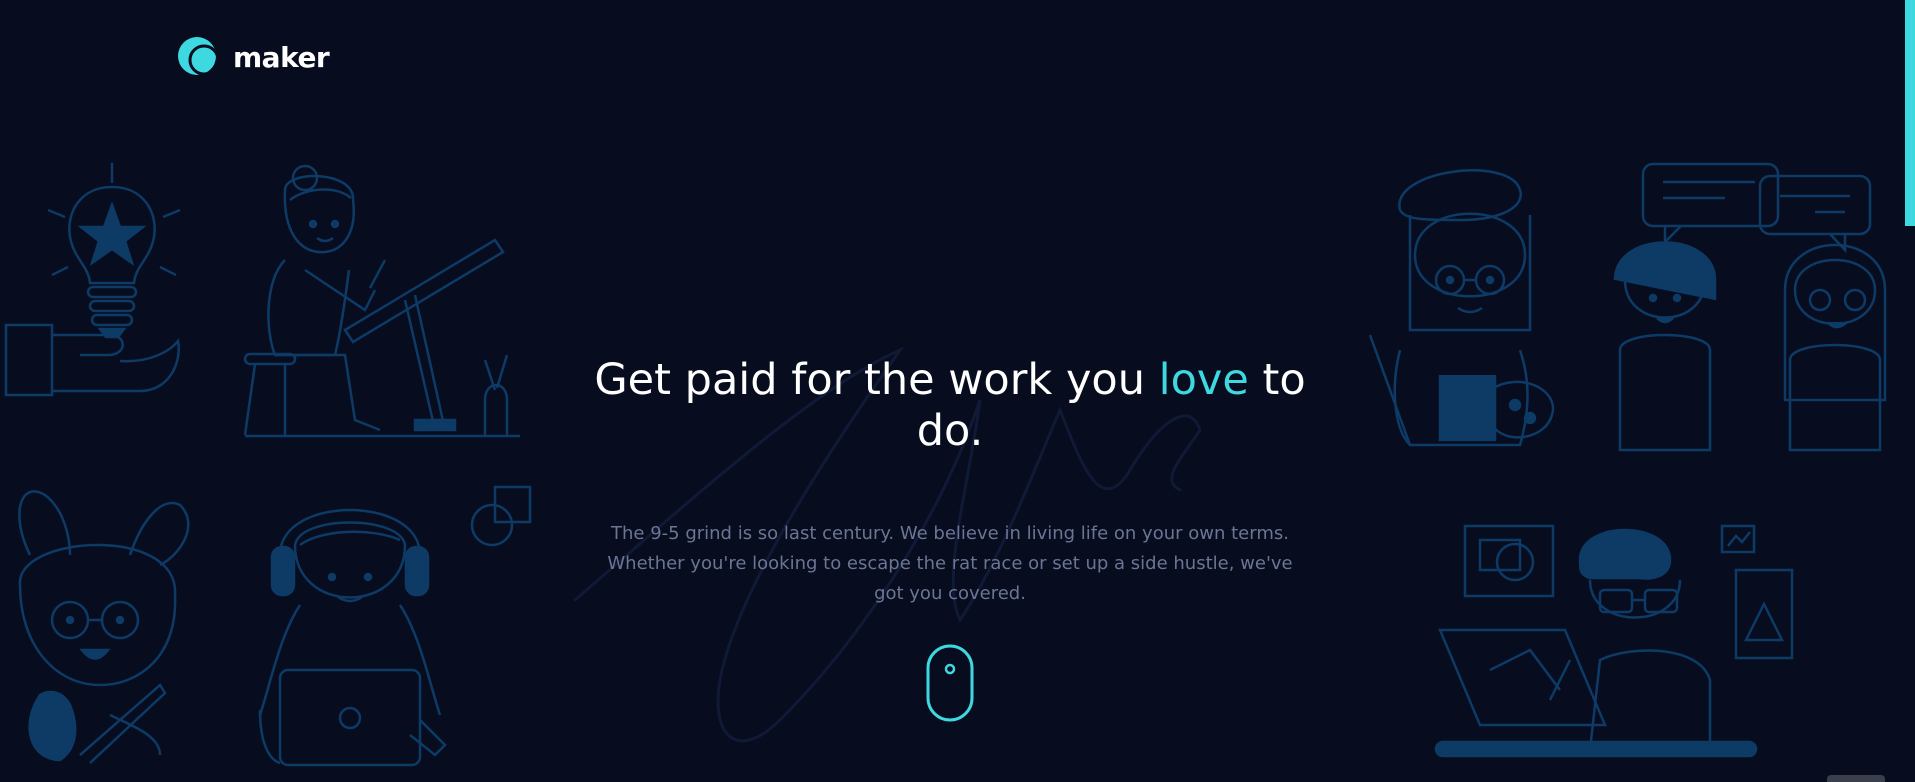  Describe the element at coordinates (1910, 113) in the screenshot. I see `scroll-progress-bar` at that location.